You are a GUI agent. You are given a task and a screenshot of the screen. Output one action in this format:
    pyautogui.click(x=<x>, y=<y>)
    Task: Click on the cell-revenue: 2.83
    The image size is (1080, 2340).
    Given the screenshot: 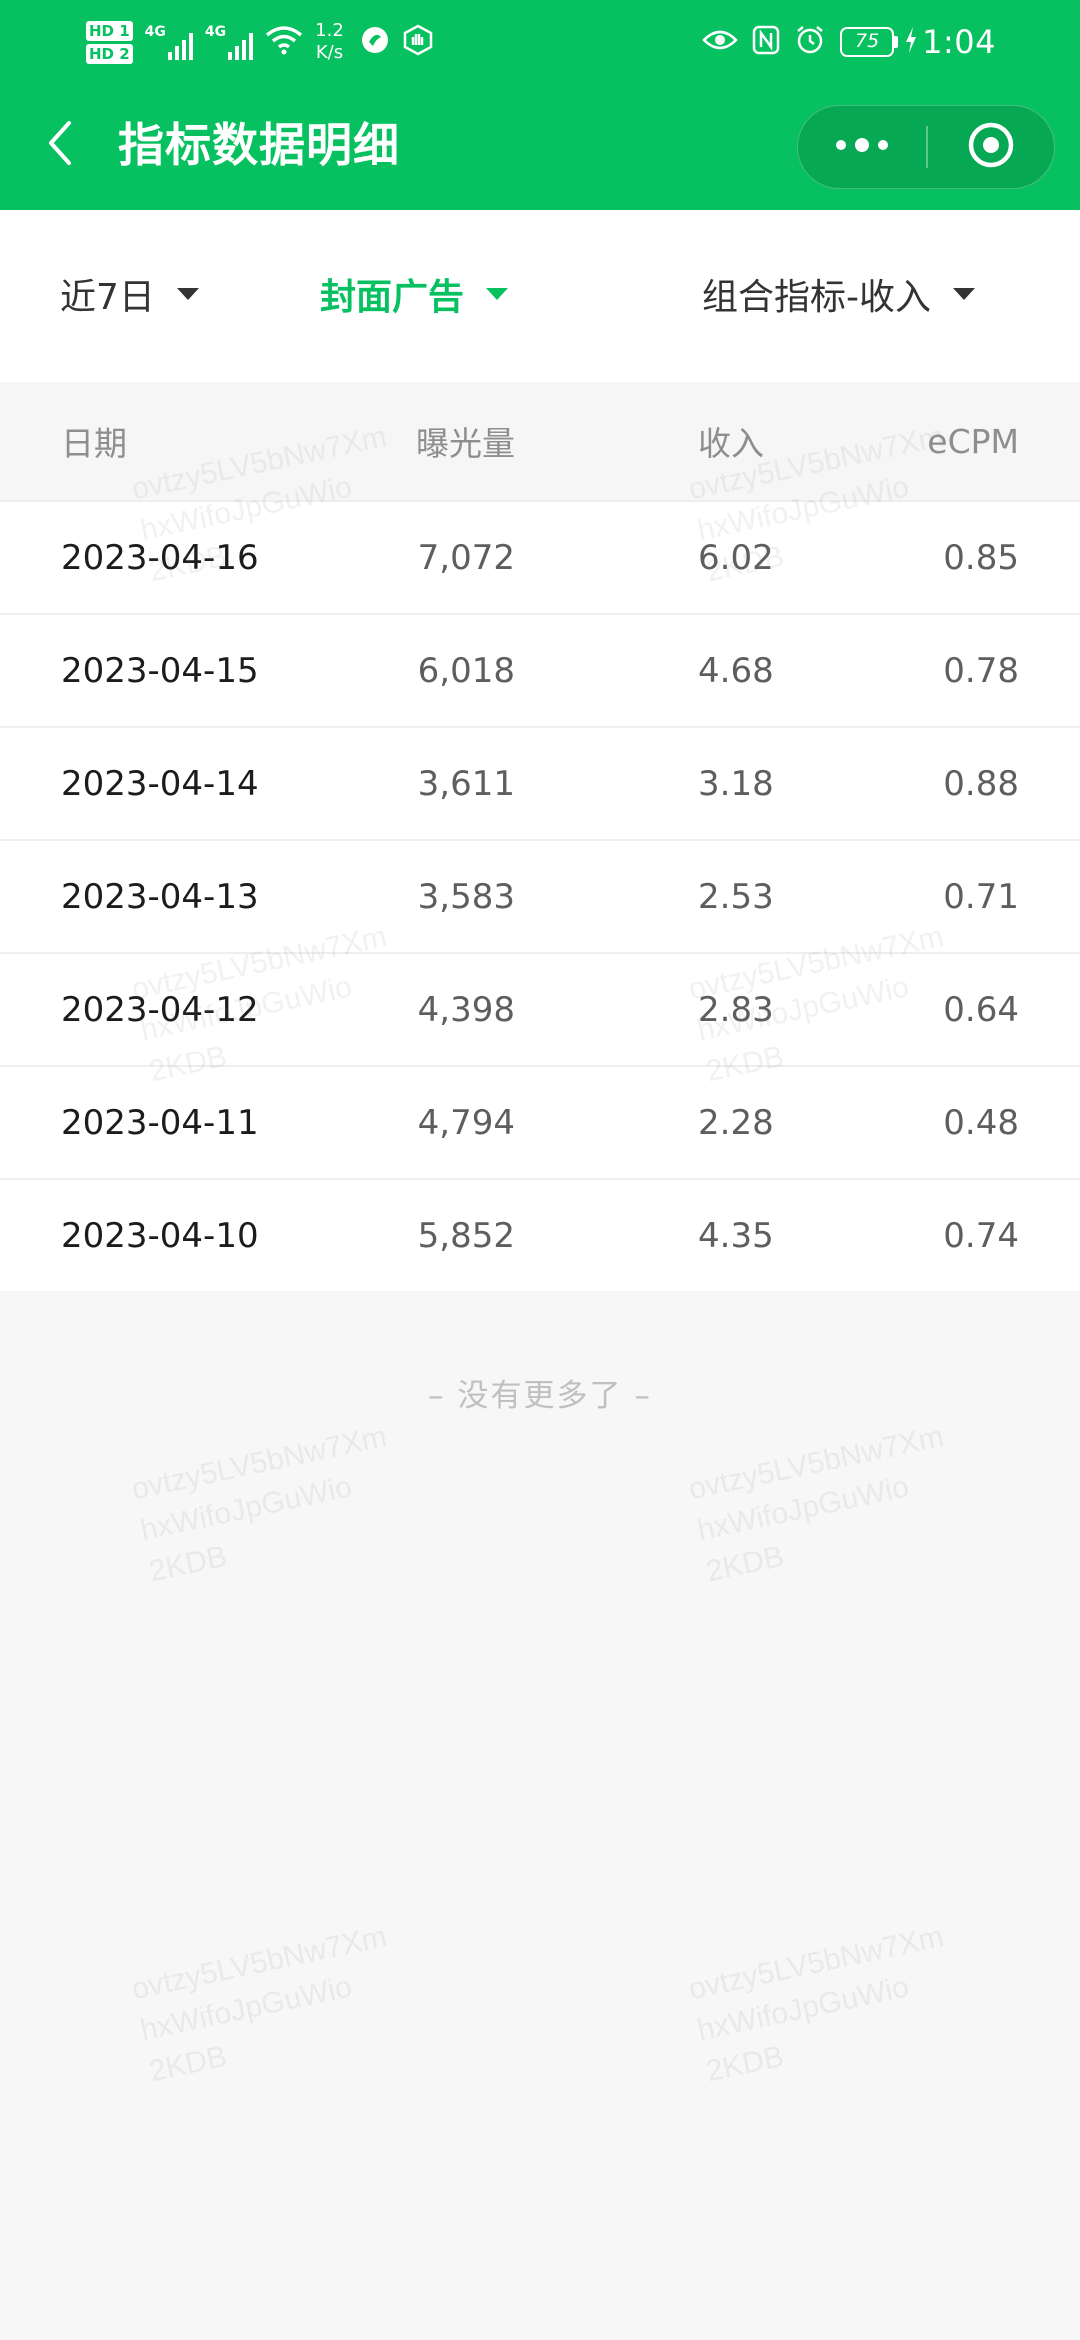 What is the action you would take?
    pyautogui.click(x=736, y=1009)
    